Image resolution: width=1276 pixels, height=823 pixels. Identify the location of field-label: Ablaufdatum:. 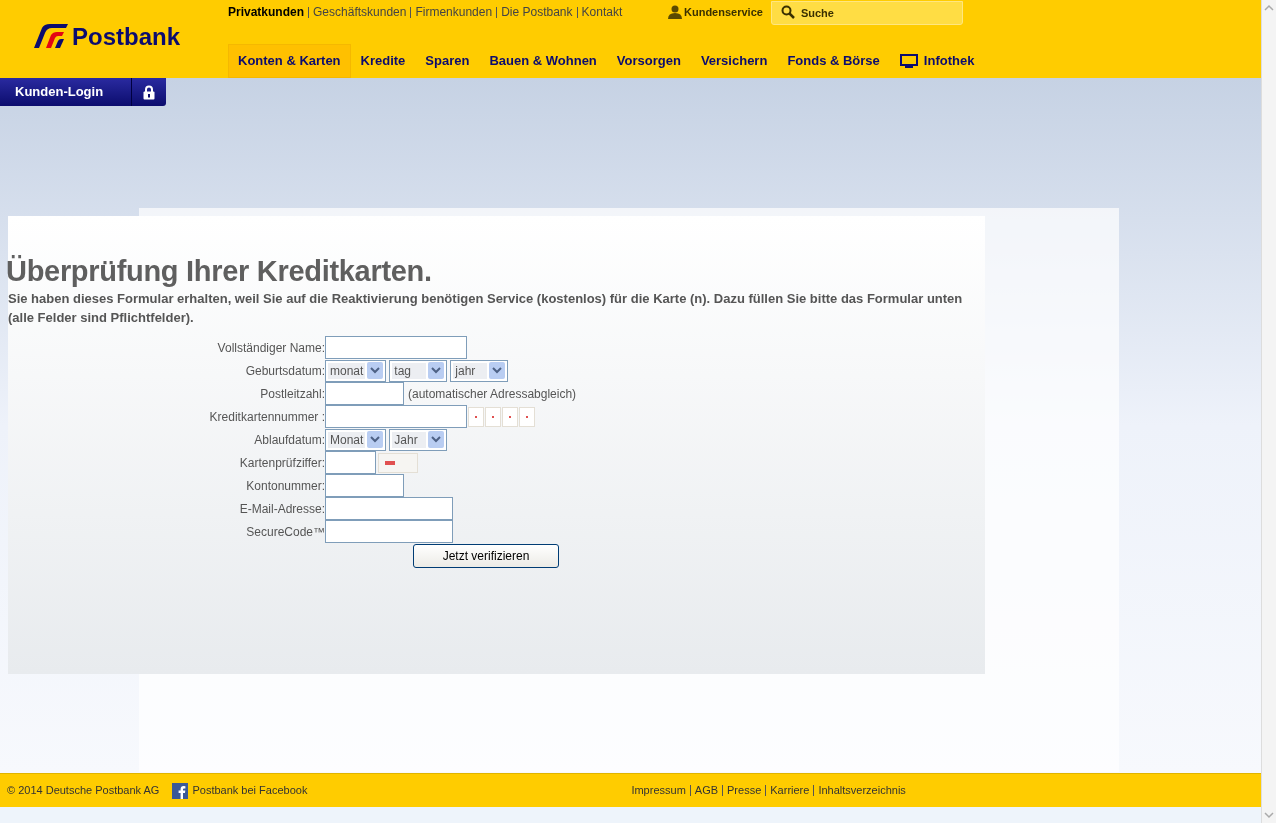
(289, 440).